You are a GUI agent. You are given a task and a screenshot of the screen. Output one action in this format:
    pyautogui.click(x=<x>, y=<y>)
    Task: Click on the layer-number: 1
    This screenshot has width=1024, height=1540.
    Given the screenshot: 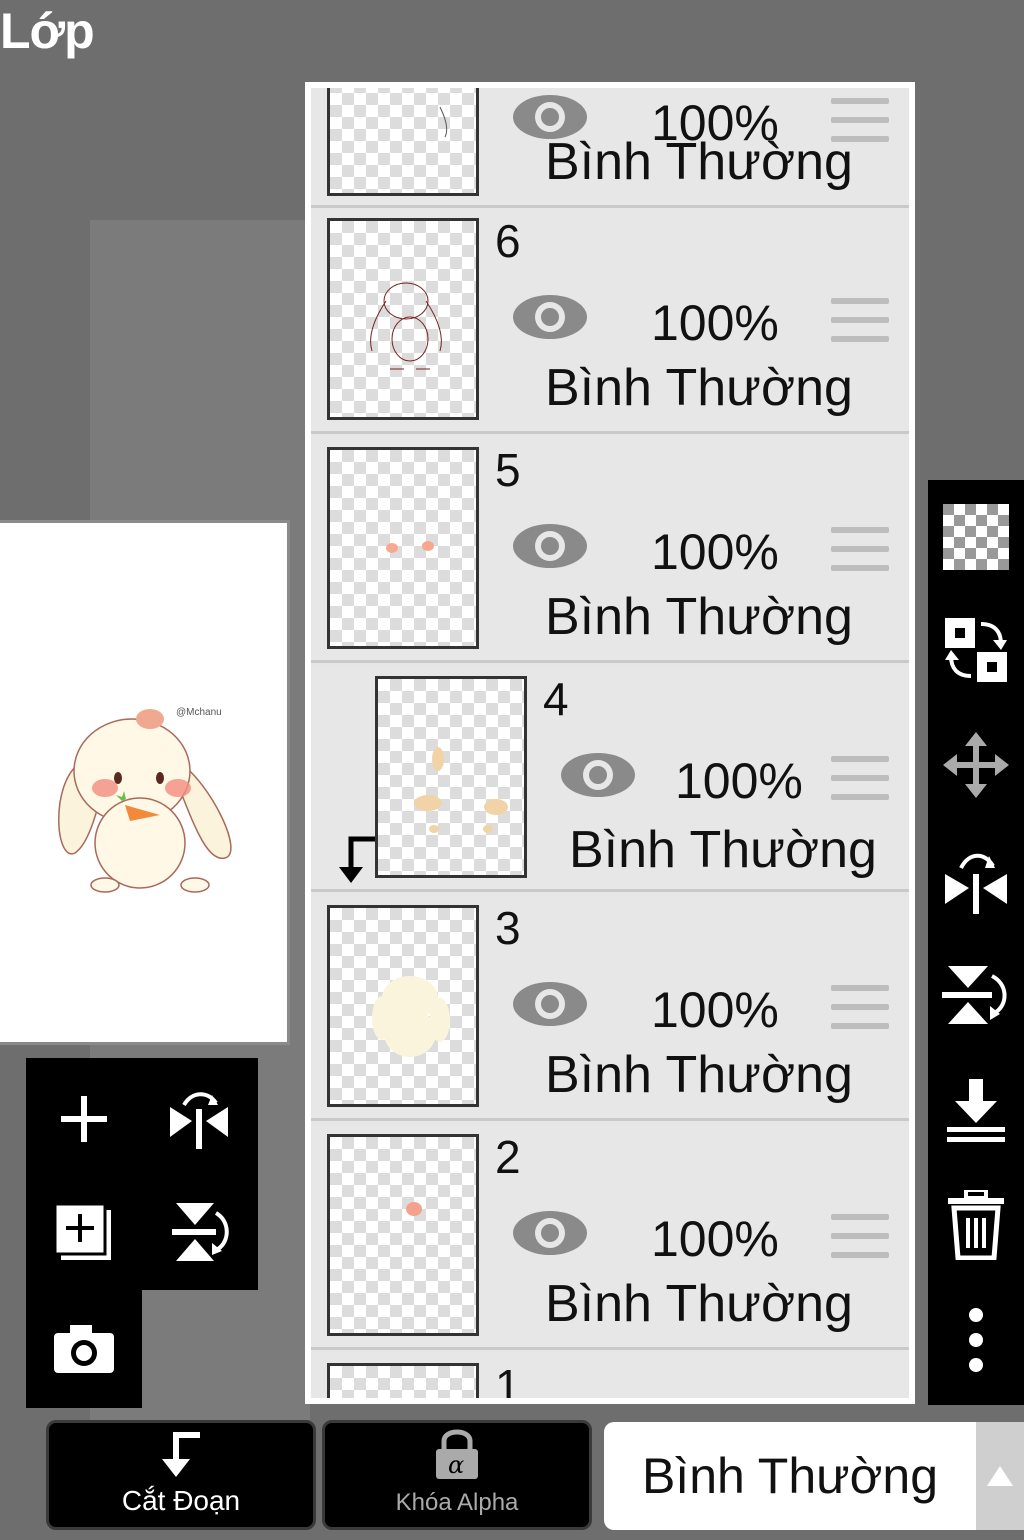 What is the action you would take?
    pyautogui.click(x=508, y=1379)
    